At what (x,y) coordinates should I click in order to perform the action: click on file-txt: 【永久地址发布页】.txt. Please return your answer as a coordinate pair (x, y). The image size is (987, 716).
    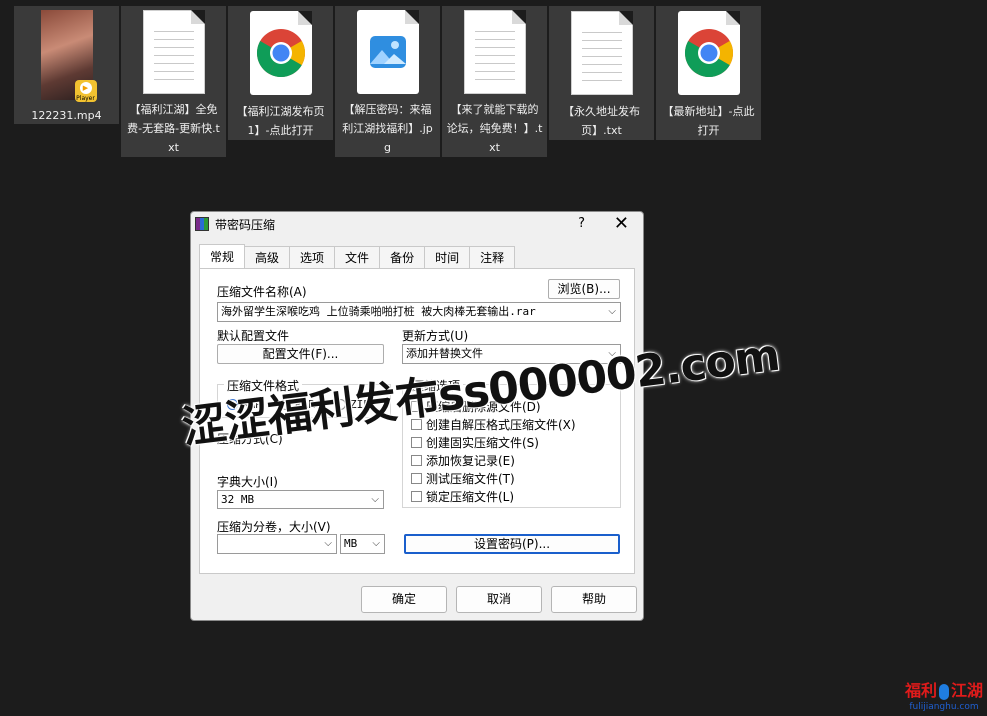
    Looking at the image, I should click on (601, 73).